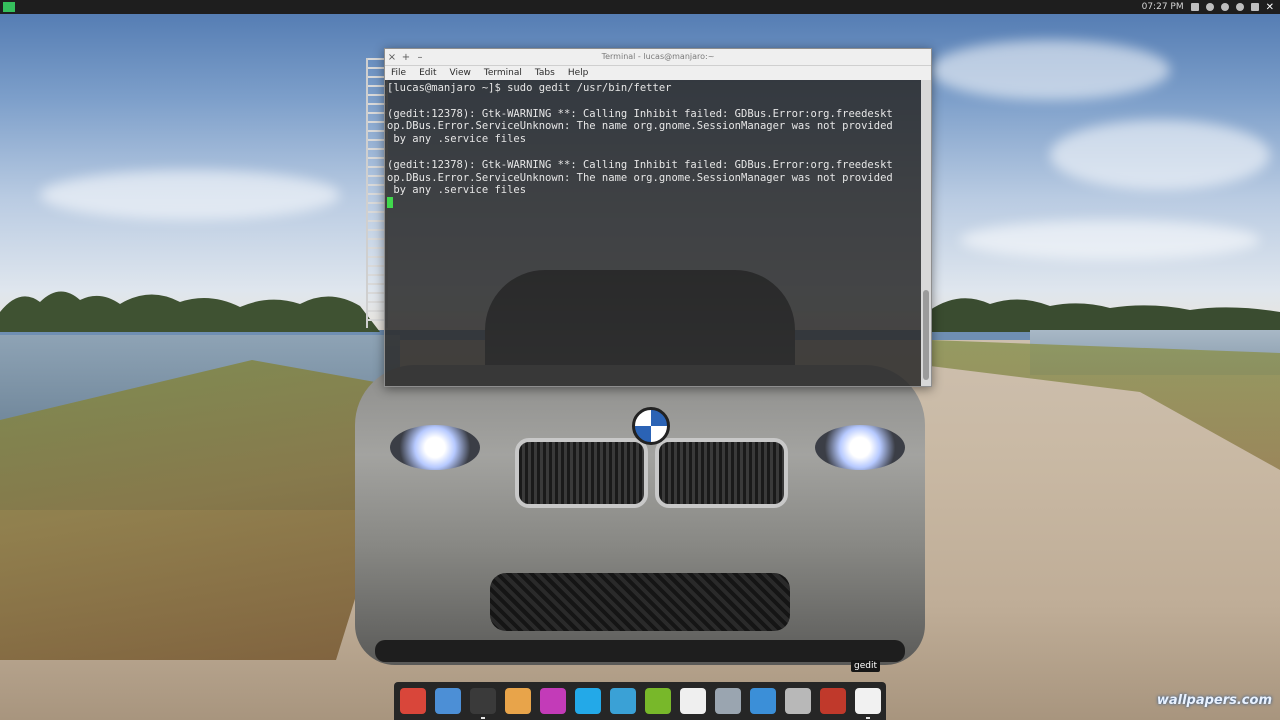  I want to click on top-panel: 07:27 PM ✕, so click(640, 7).